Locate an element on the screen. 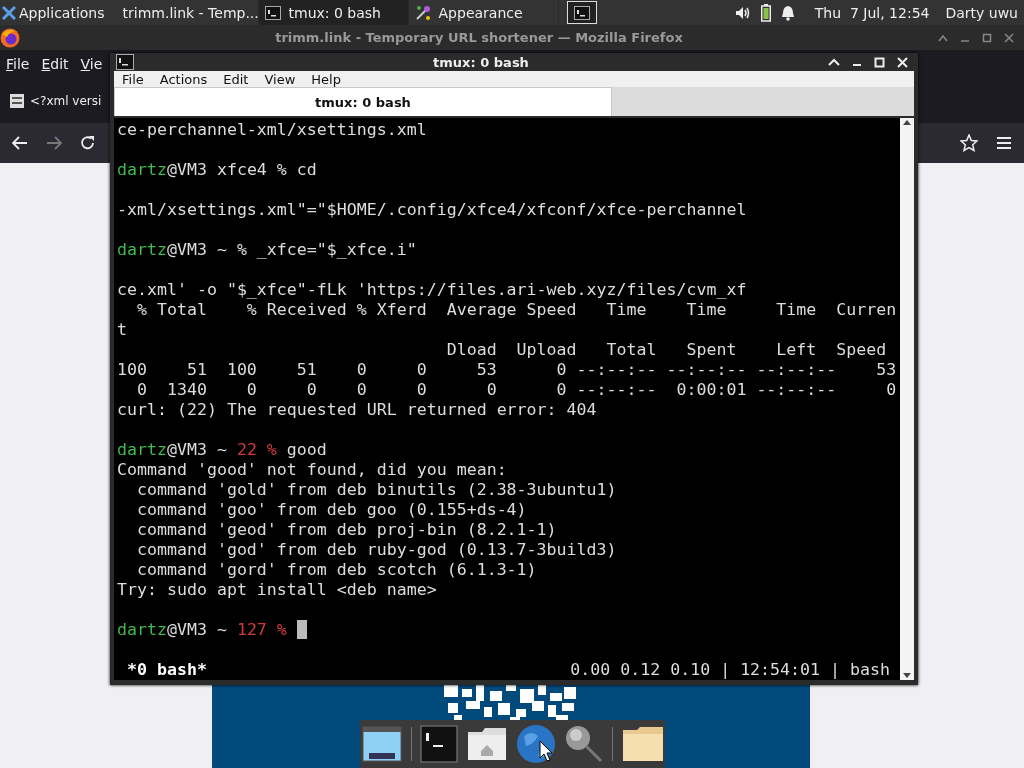 Image resolution: width=1024 pixels, height=768 pixels. magnifier-icon is located at coordinates (583, 744).